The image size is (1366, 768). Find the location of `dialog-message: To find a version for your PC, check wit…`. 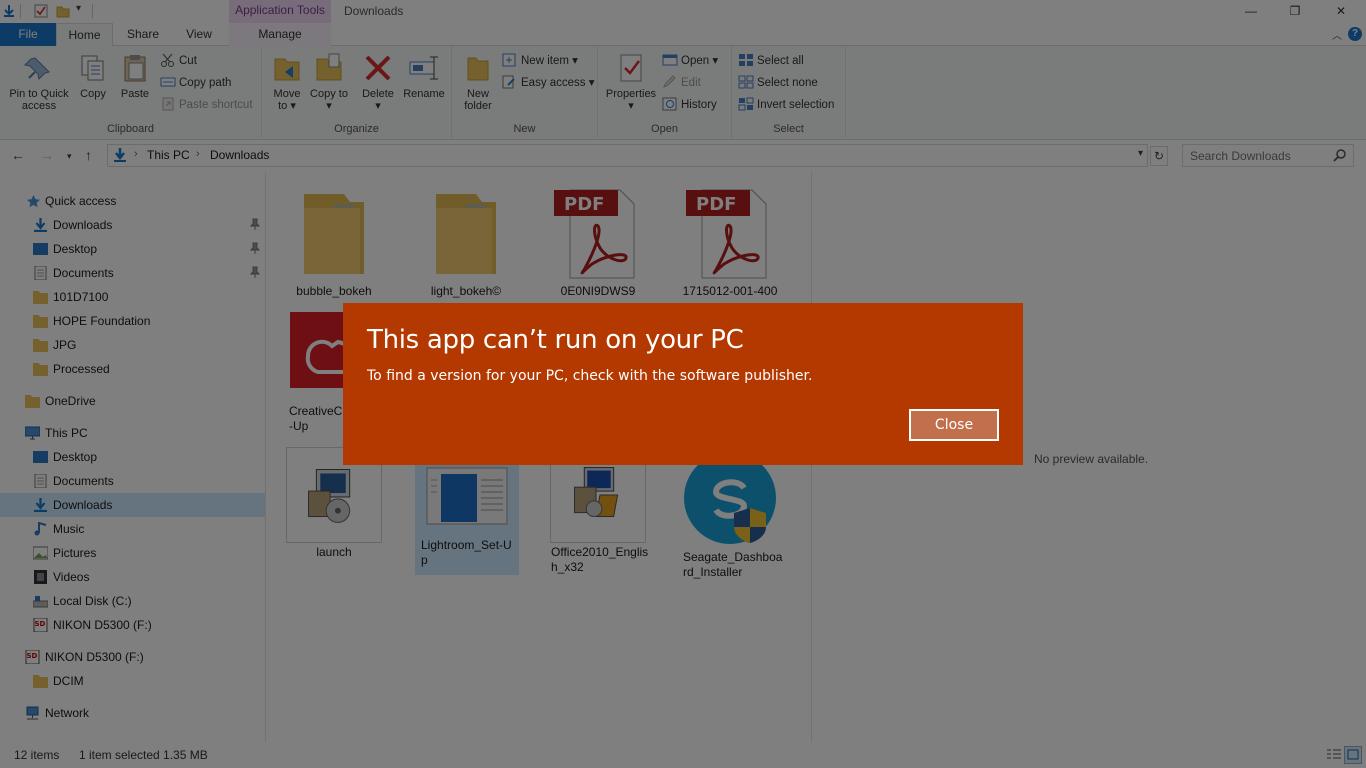

dialog-message: To find a version for your PC, check wit… is located at coordinates (590, 376).